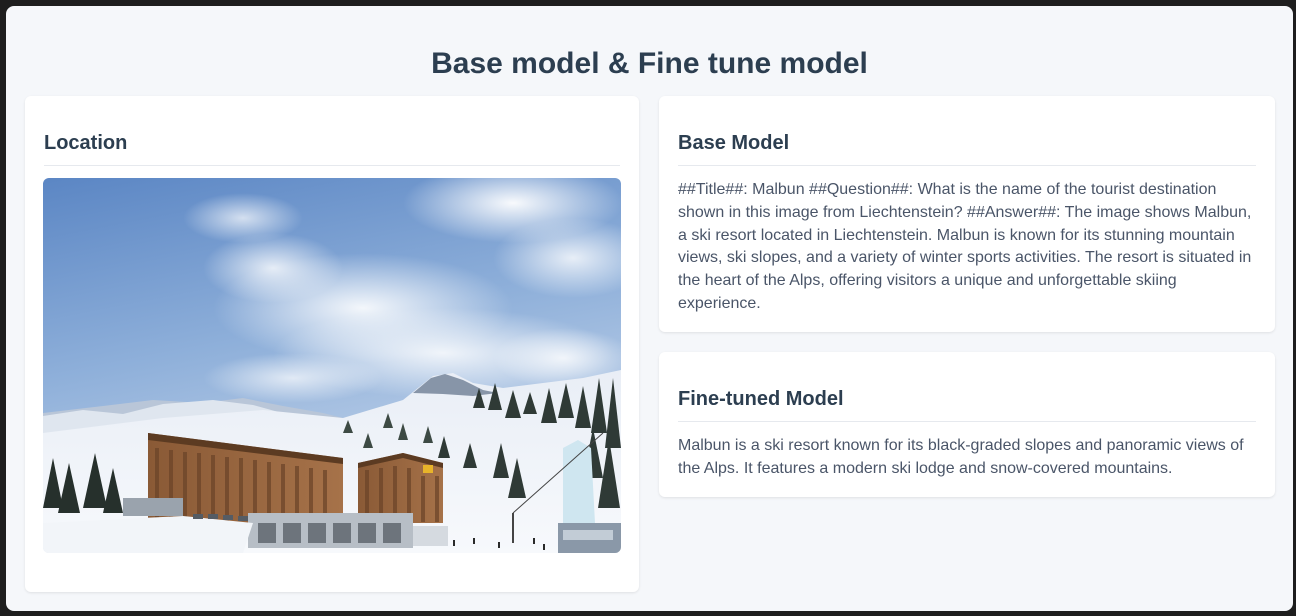 The width and height of the screenshot is (1296, 616). Describe the element at coordinates (967, 405) in the screenshot. I see `fine-tuned-model-heading: Fine-tuned Model` at that location.